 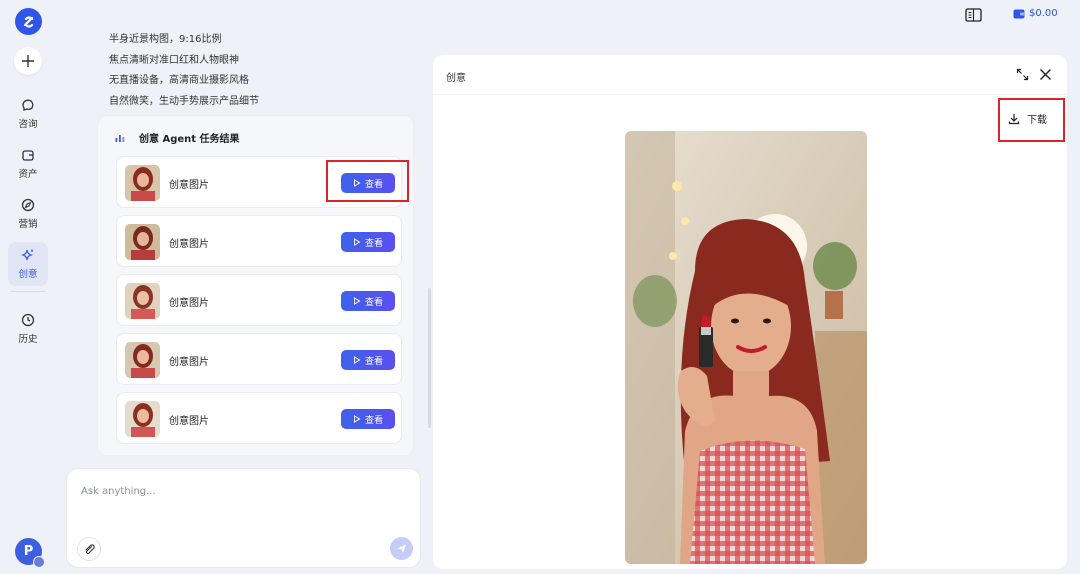 What do you see at coordinates (28, 291) in the screenshot?
I see `sidebar-divider` at bounding box center [28, 291].